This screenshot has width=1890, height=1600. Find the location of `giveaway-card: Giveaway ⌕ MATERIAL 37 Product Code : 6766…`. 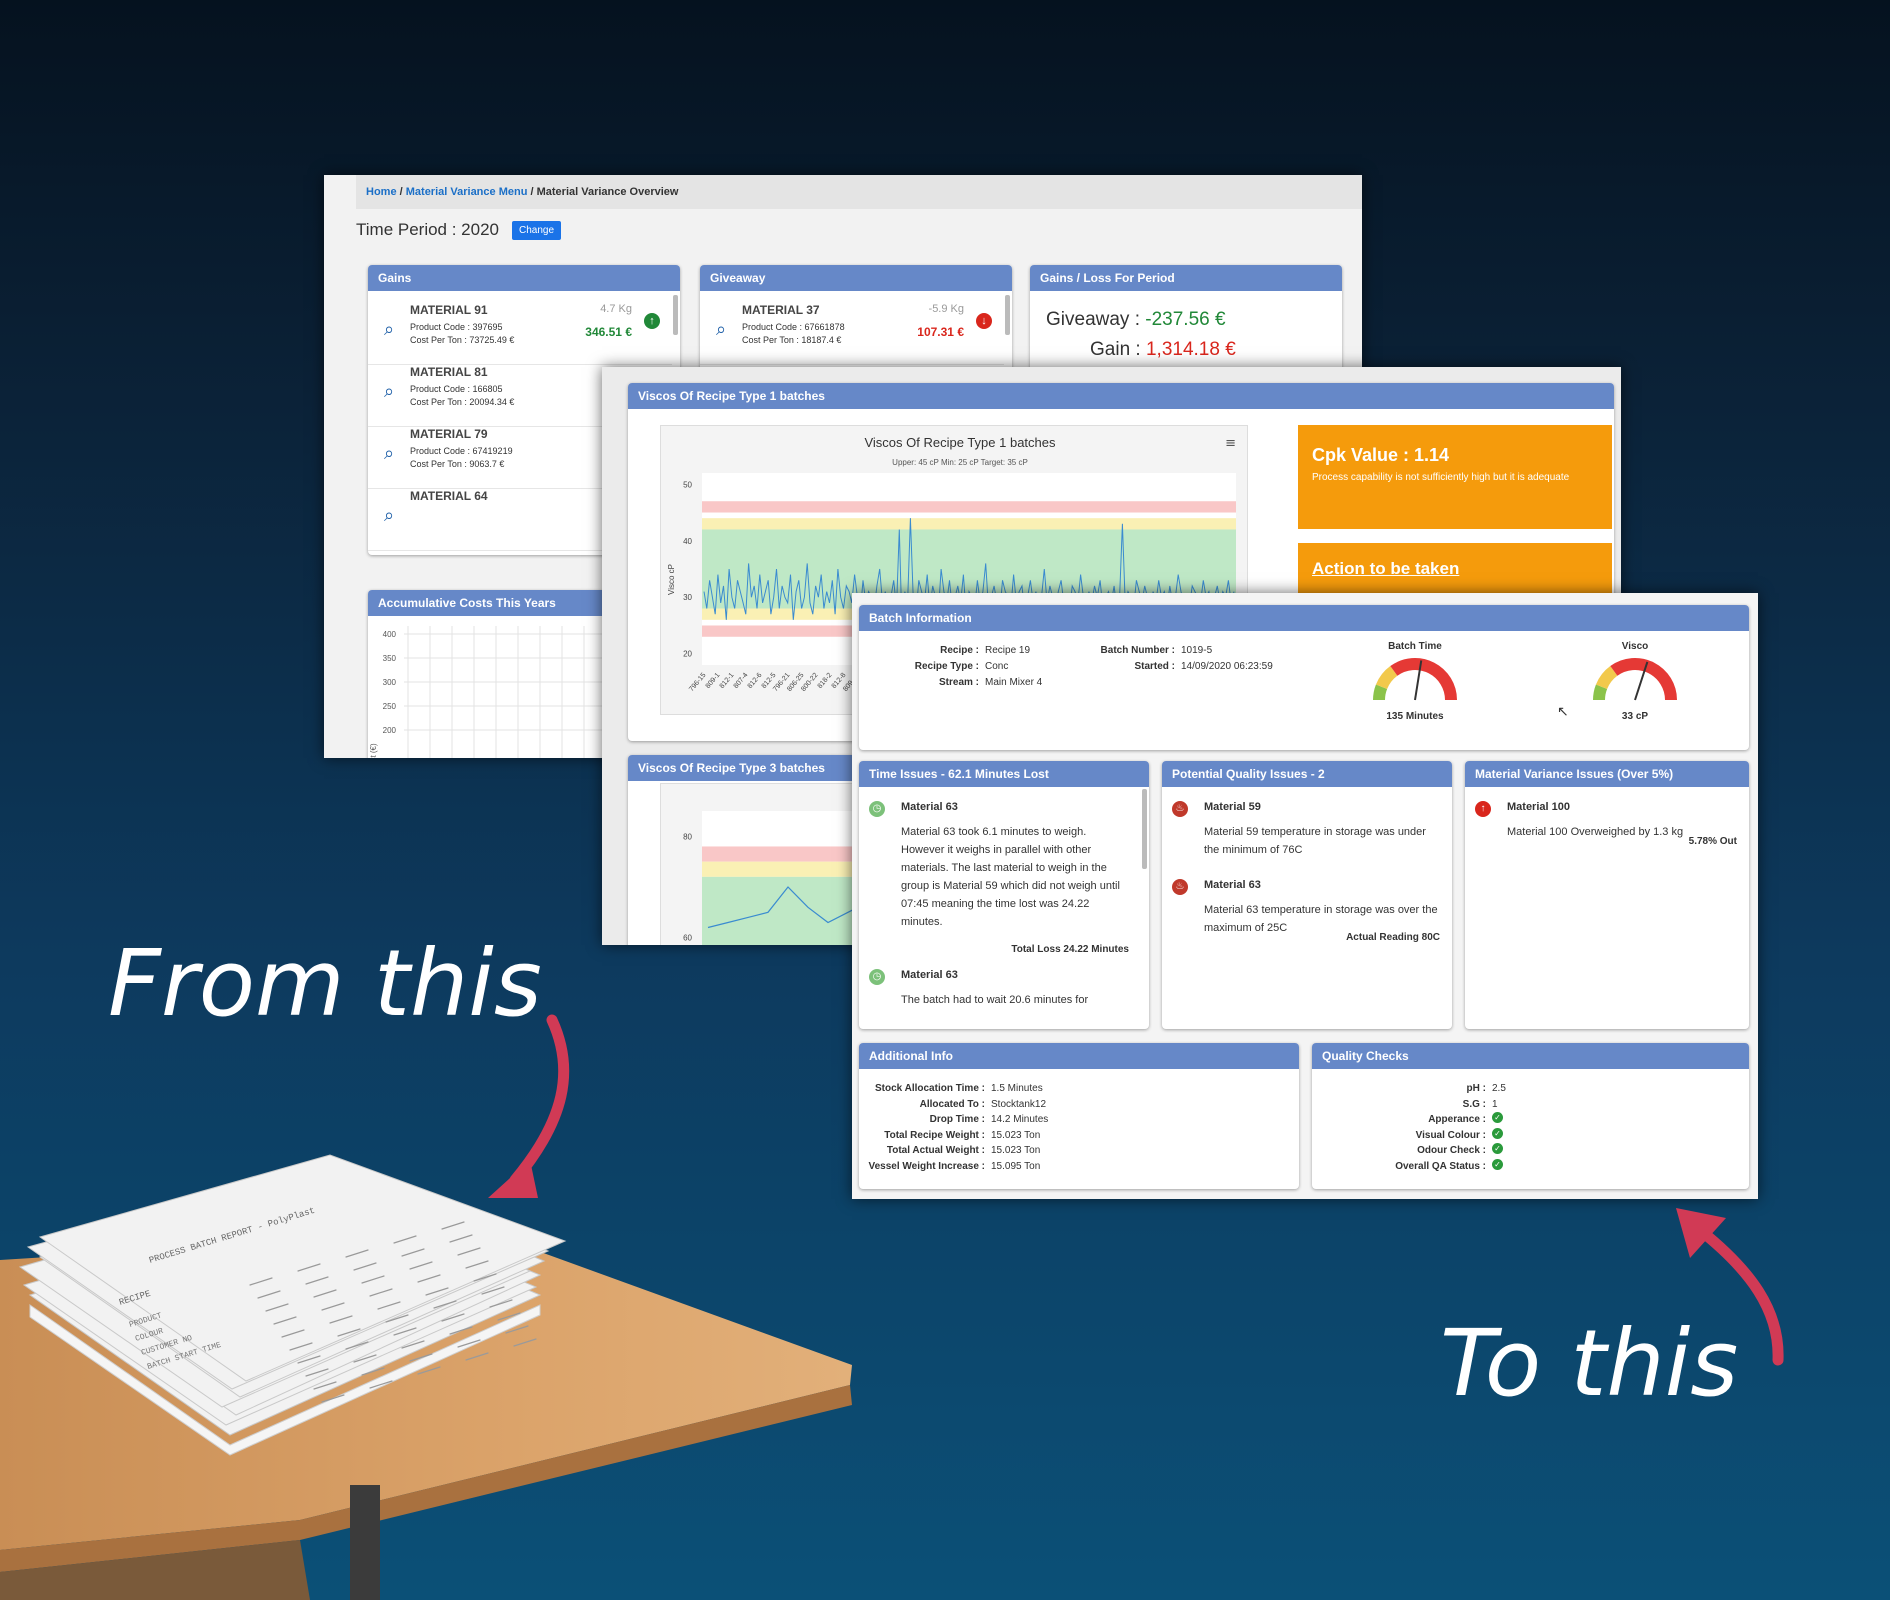

giveaway-card: Giveaway ⌕ MATERIAL 37 Product Code : 6766… is located at coordinates (856, 320).